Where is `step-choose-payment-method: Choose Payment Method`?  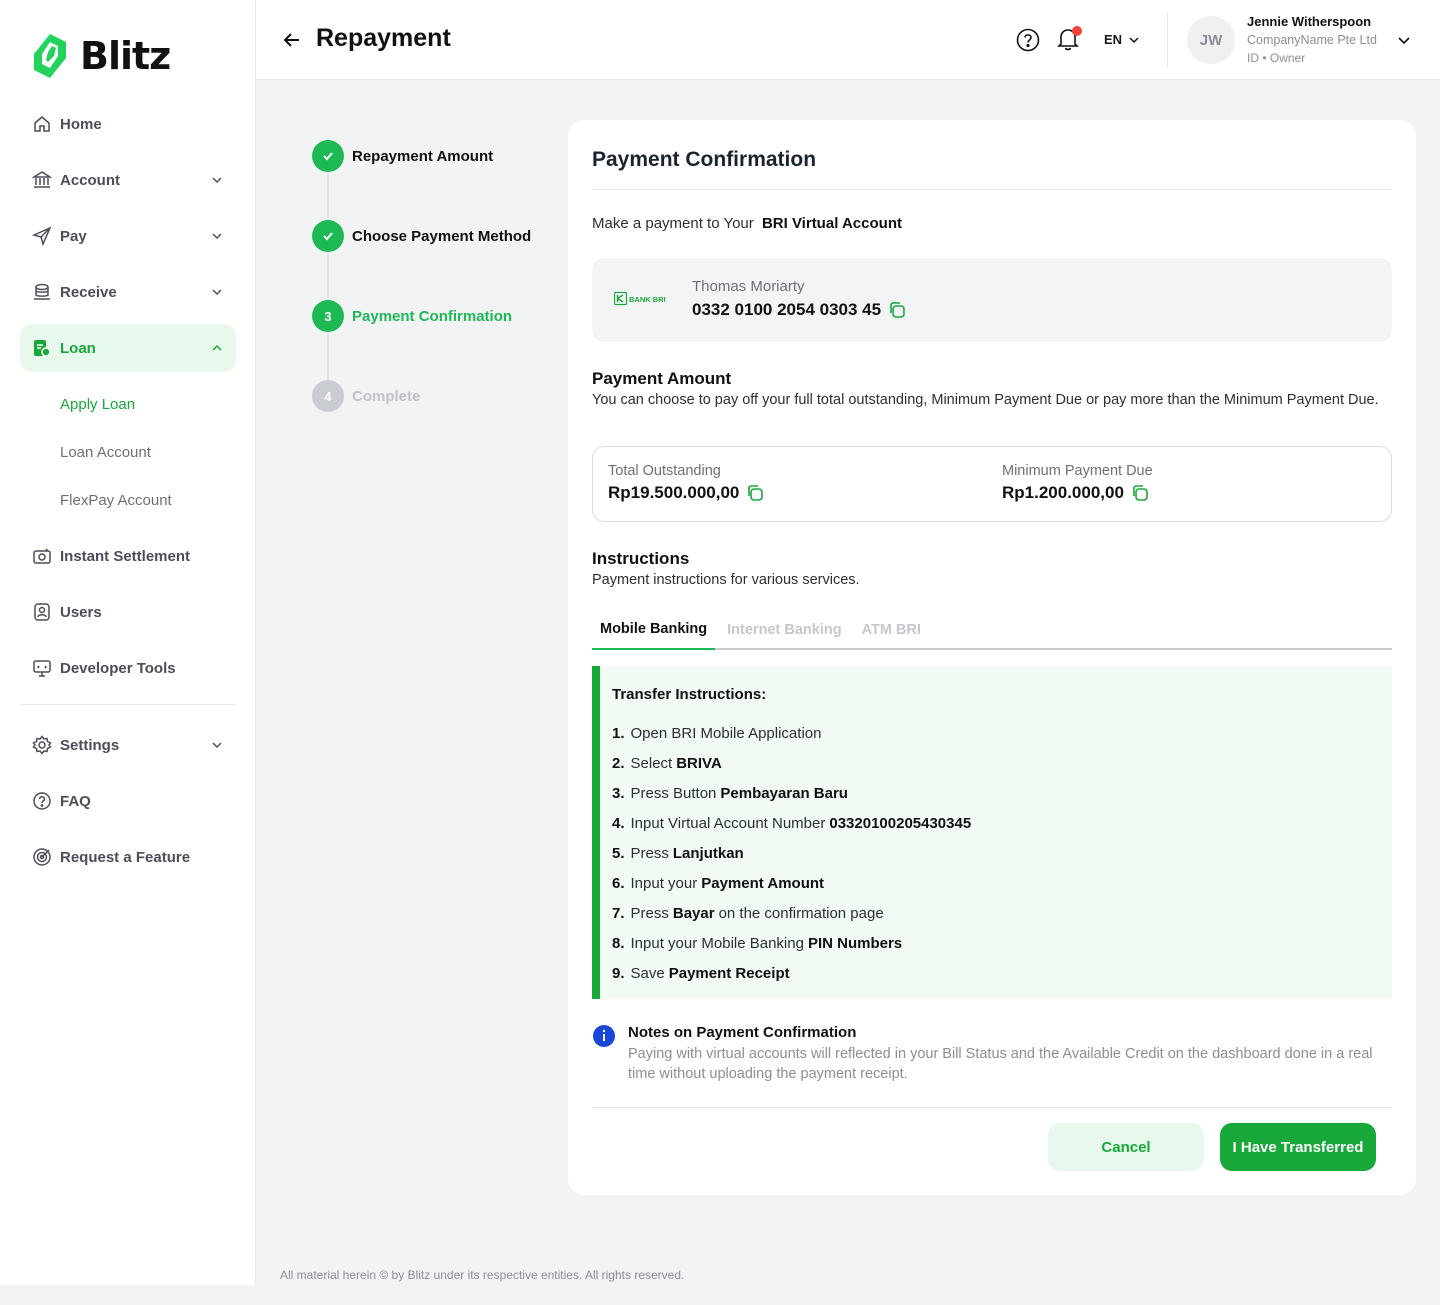
step-choose-payment-method: Choose Payment Method is located at coordinates (421, 236).